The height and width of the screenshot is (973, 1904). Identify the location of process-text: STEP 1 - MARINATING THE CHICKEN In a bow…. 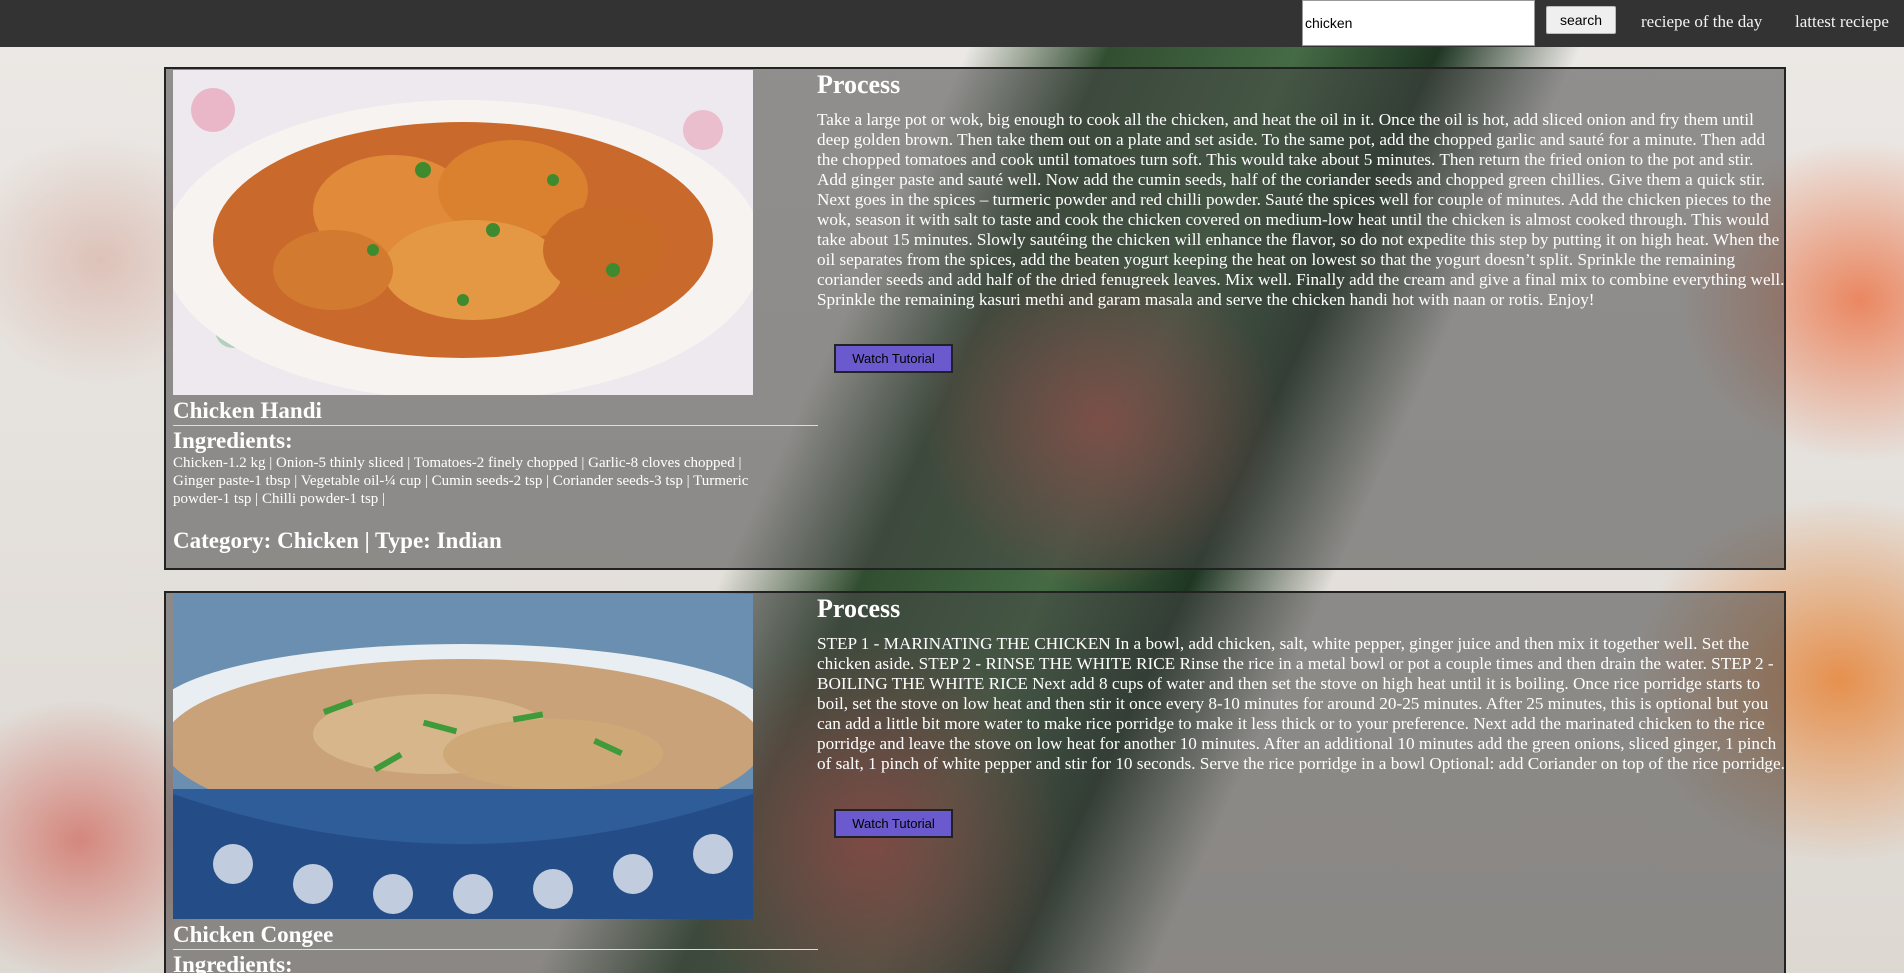
(1301, 703).